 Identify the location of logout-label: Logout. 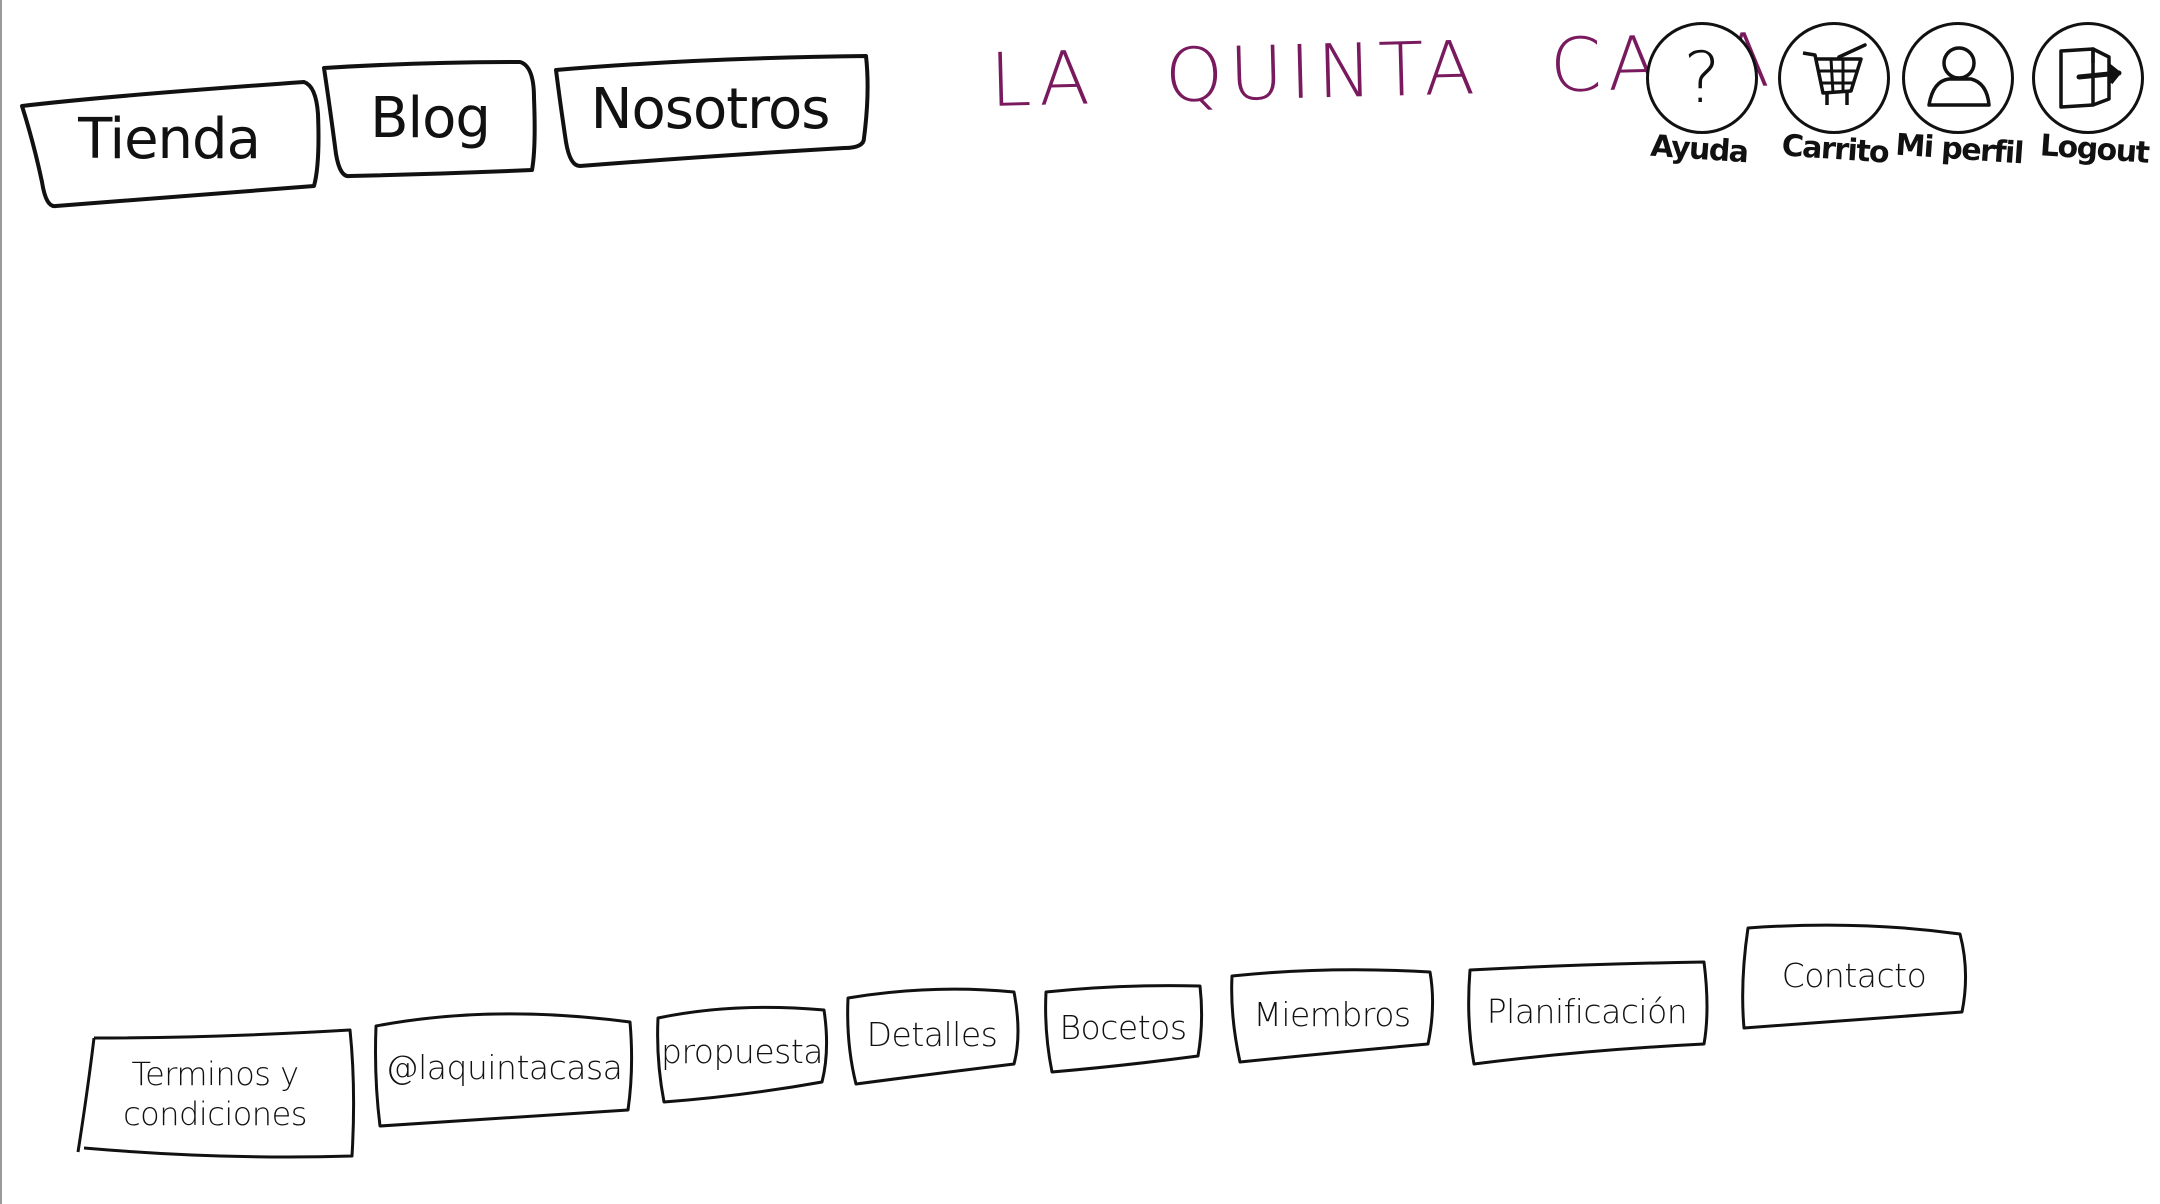
(2094, 149).